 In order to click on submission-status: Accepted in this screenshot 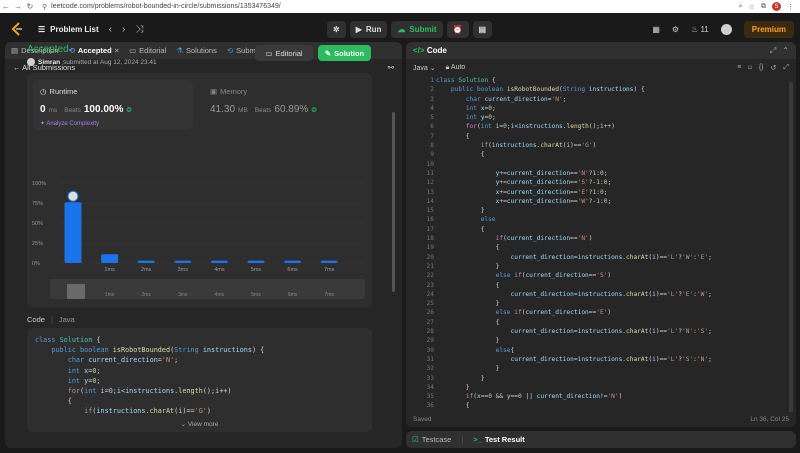, I will do `click(48, 49)`.